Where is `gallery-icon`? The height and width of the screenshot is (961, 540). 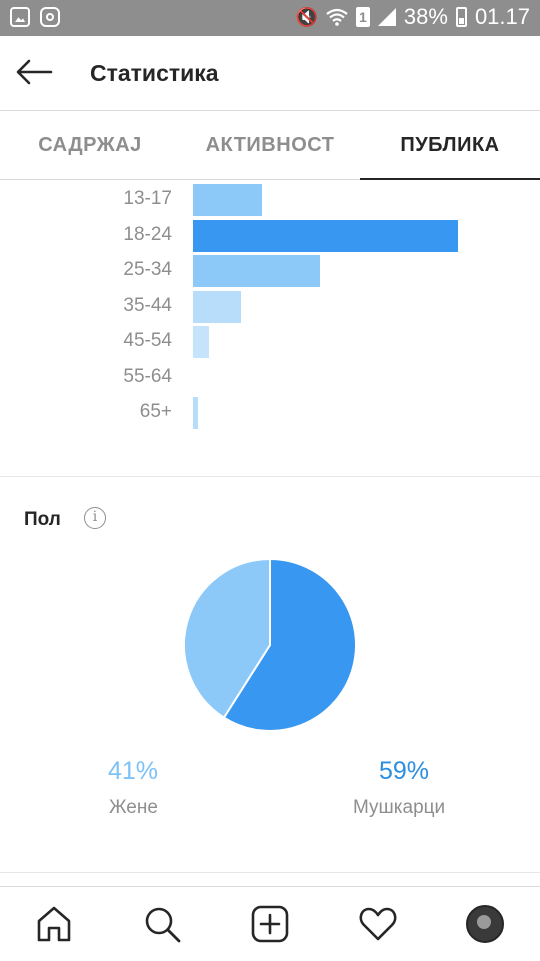 gallery-icon is located at coordinates (20, 17).